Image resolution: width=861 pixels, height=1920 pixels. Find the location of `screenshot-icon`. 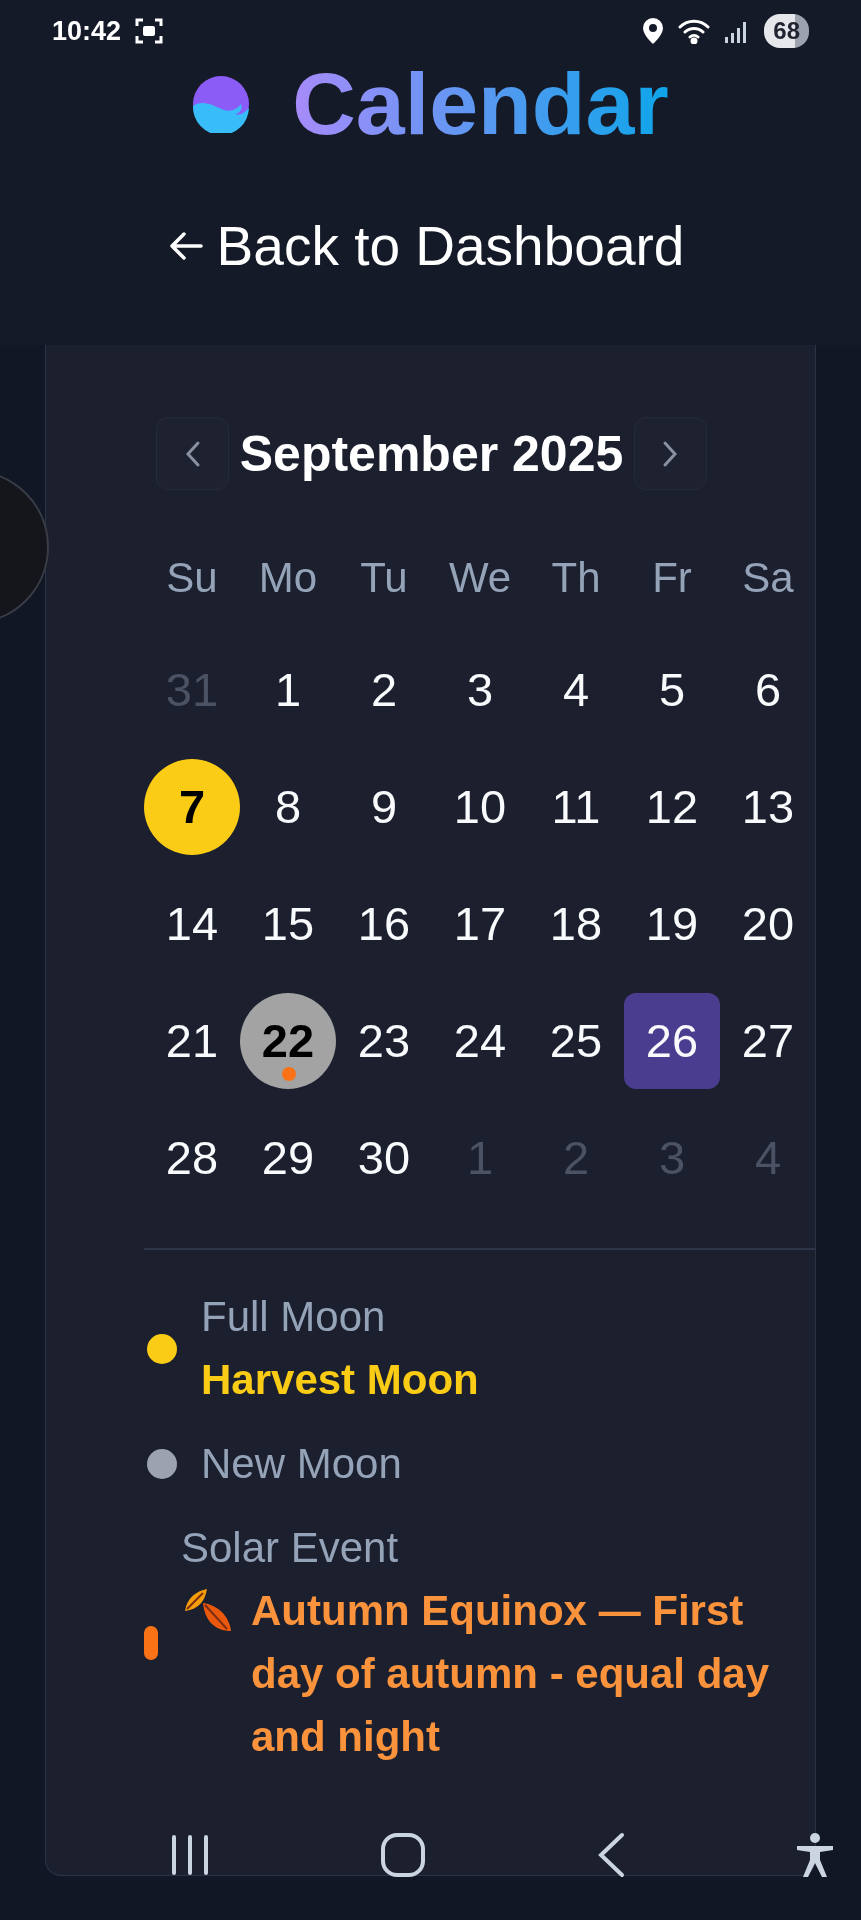

screenshot-icon is located at coordinates (149, 31).